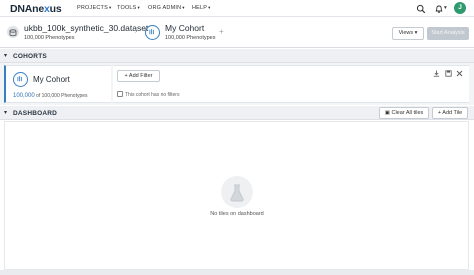  What do you see at coordinates (221, 31) in the screenshot?
I see `add-cohort-tab-button: +` at bounding box center [221, 31].